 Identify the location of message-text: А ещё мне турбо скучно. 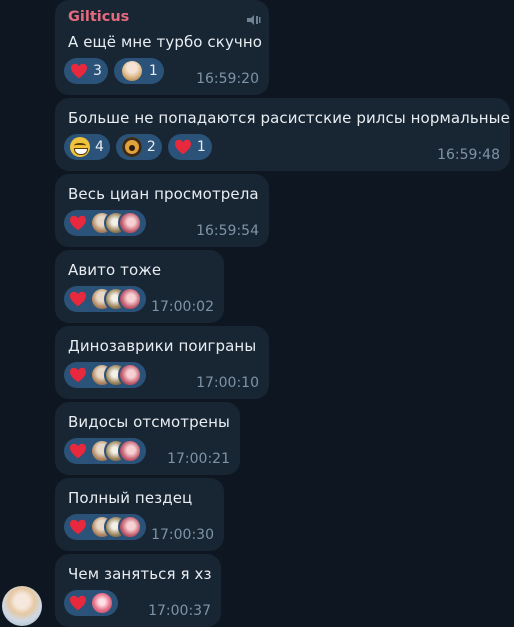
(165, 42).